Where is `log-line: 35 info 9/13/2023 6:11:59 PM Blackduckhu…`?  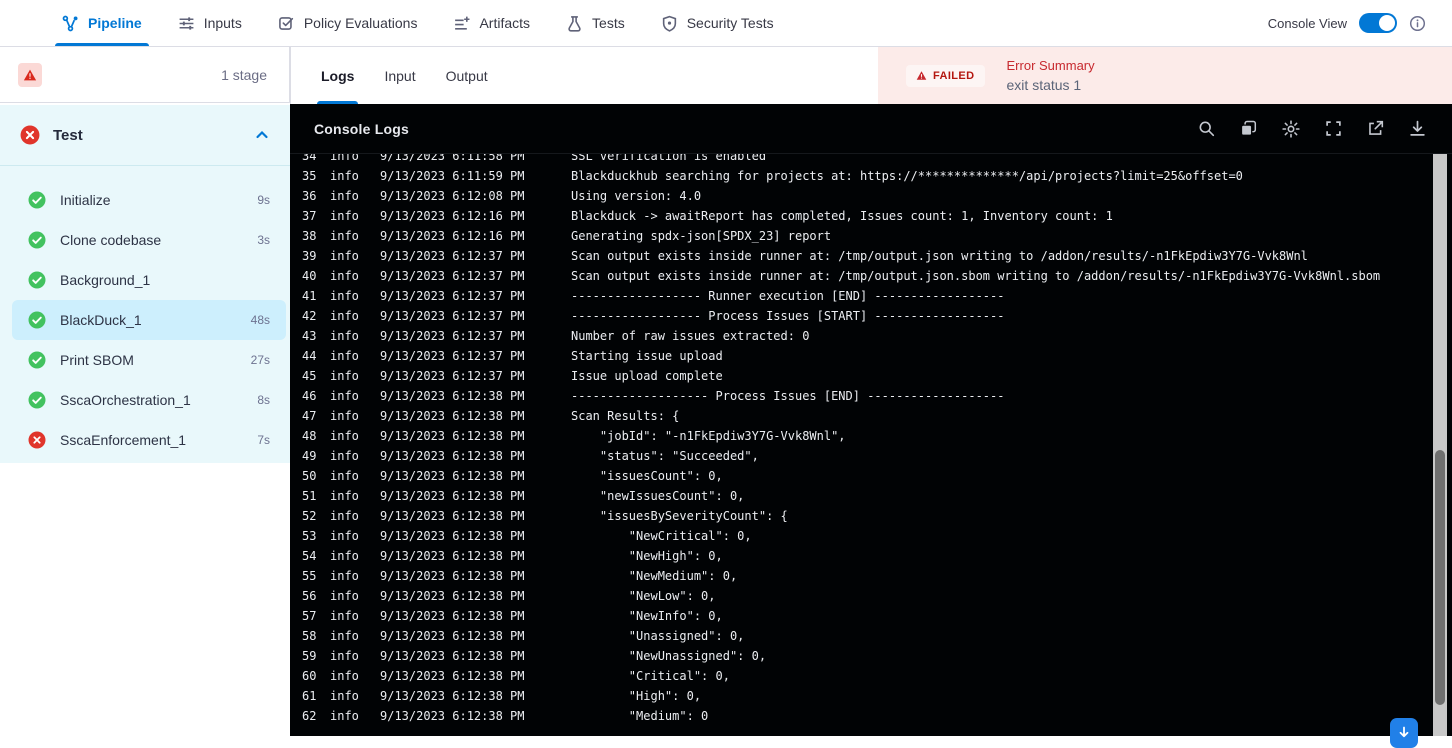
log-line: 35 info 9/13/2023 6:11:59 PM Blackduckhu… is located at coordinates (877, 176).